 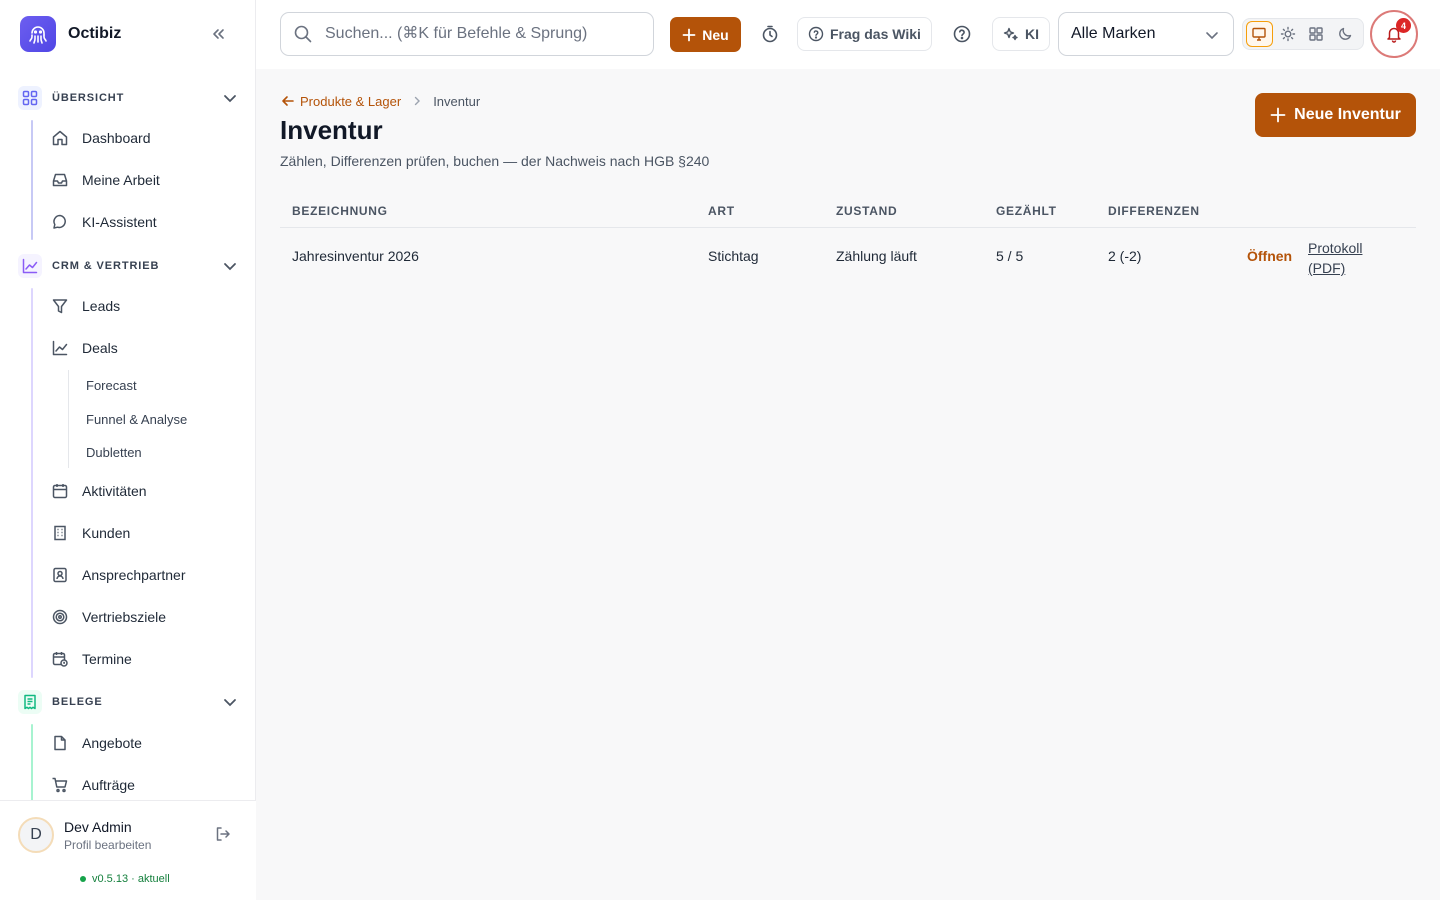 What do you see at coordinates (145, 784) in the screenshot?
I see `sidebar-item-auftraege: Aufträge` at bounding box center [145, 784].